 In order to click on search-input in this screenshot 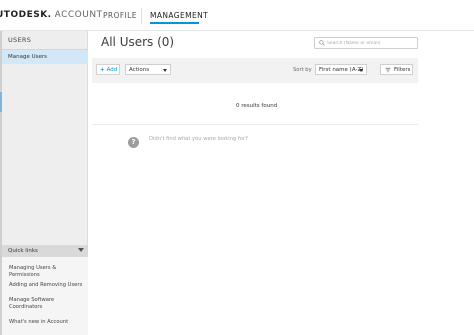, I will do `click(371, 43)`.